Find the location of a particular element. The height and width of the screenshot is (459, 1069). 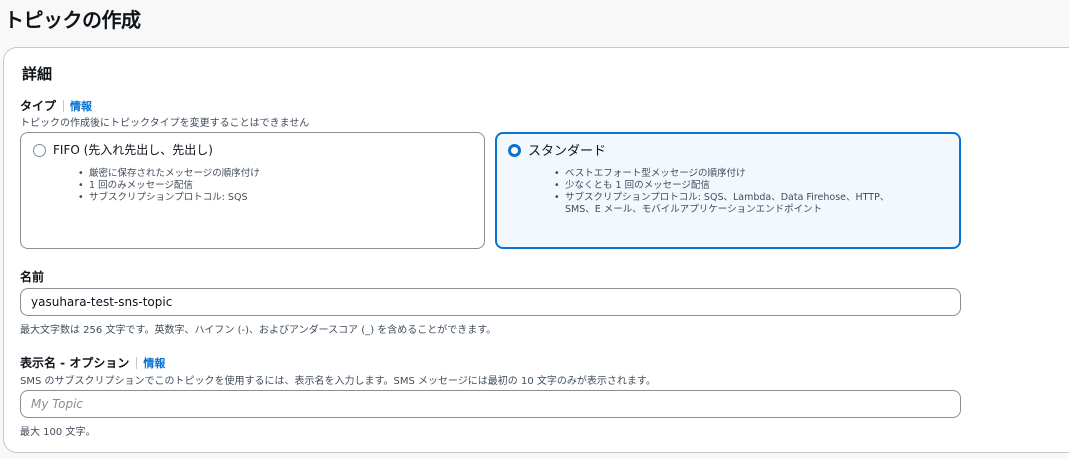

list-item: ベストエフォート型メッセージの順序付け is located at coordinates (721, 174).